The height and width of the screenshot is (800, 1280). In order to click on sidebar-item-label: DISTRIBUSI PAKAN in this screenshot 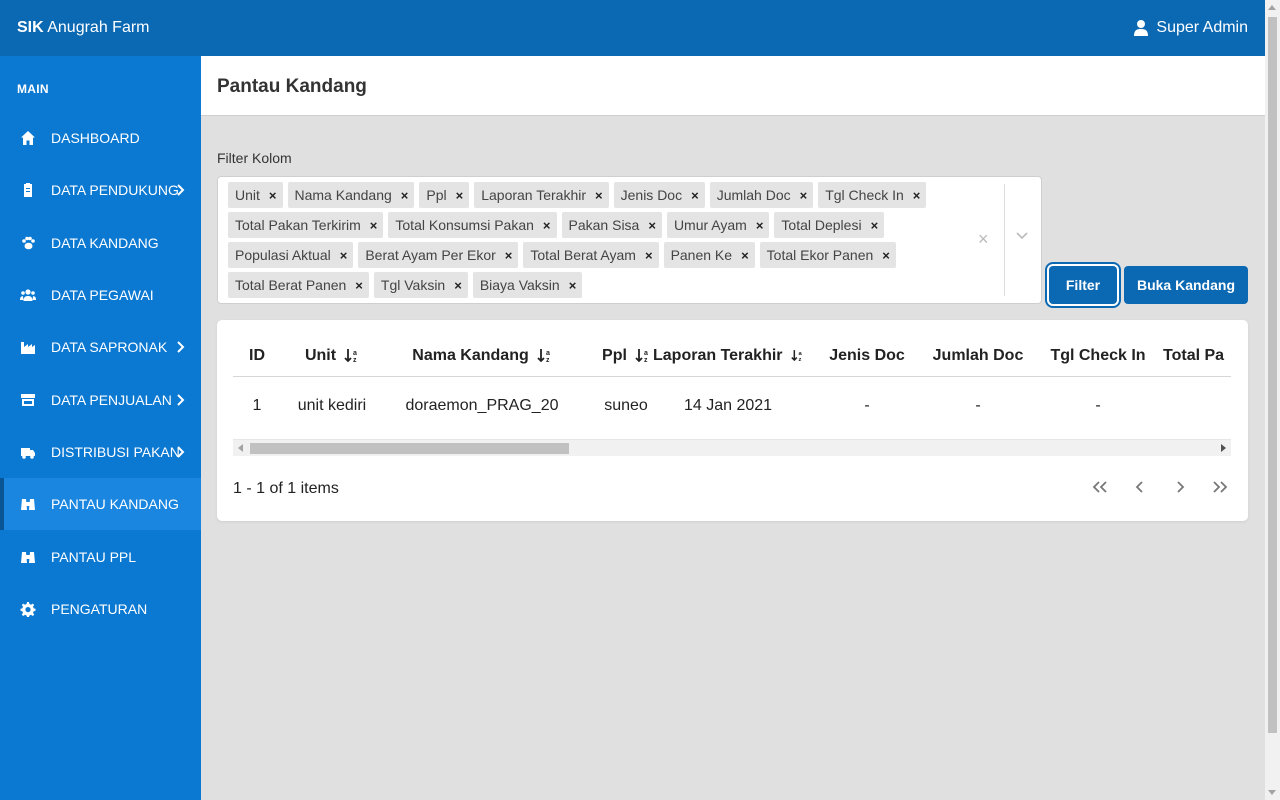, I will do `click(115, 451)`.